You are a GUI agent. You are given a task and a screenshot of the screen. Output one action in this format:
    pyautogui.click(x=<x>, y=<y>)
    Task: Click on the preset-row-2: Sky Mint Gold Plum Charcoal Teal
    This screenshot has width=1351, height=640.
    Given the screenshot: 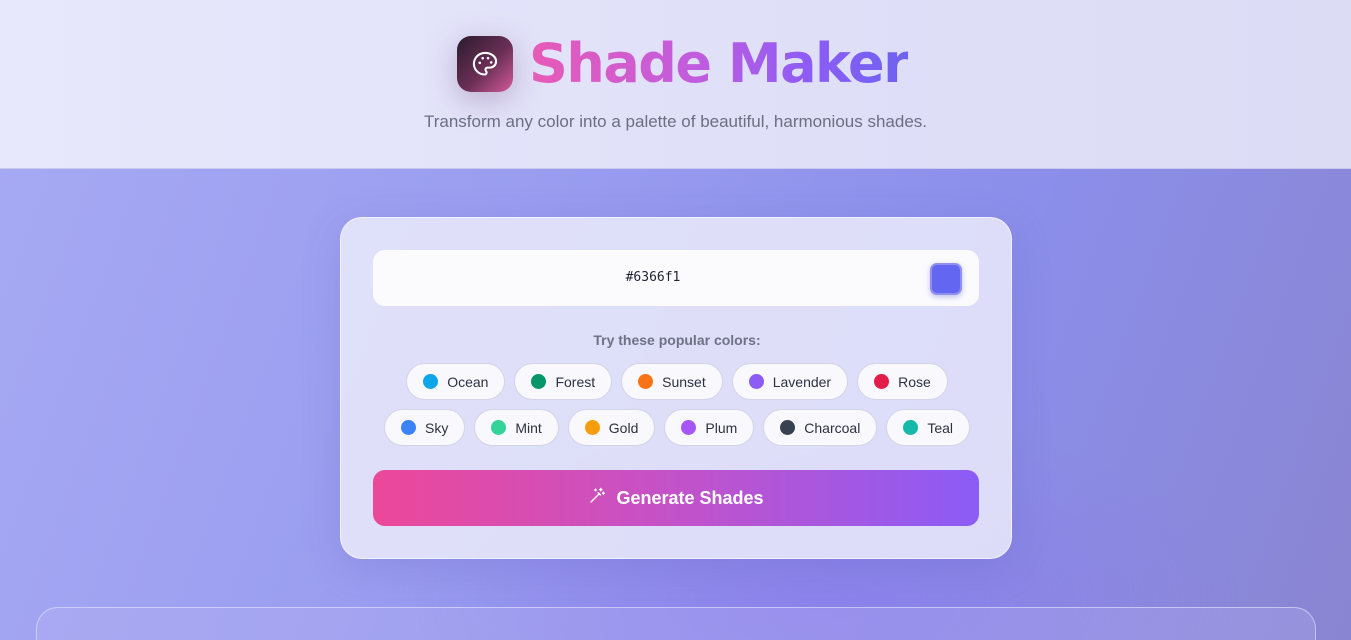 What is the action you would take?
    pyautogui.click(x=677, y=427)
    